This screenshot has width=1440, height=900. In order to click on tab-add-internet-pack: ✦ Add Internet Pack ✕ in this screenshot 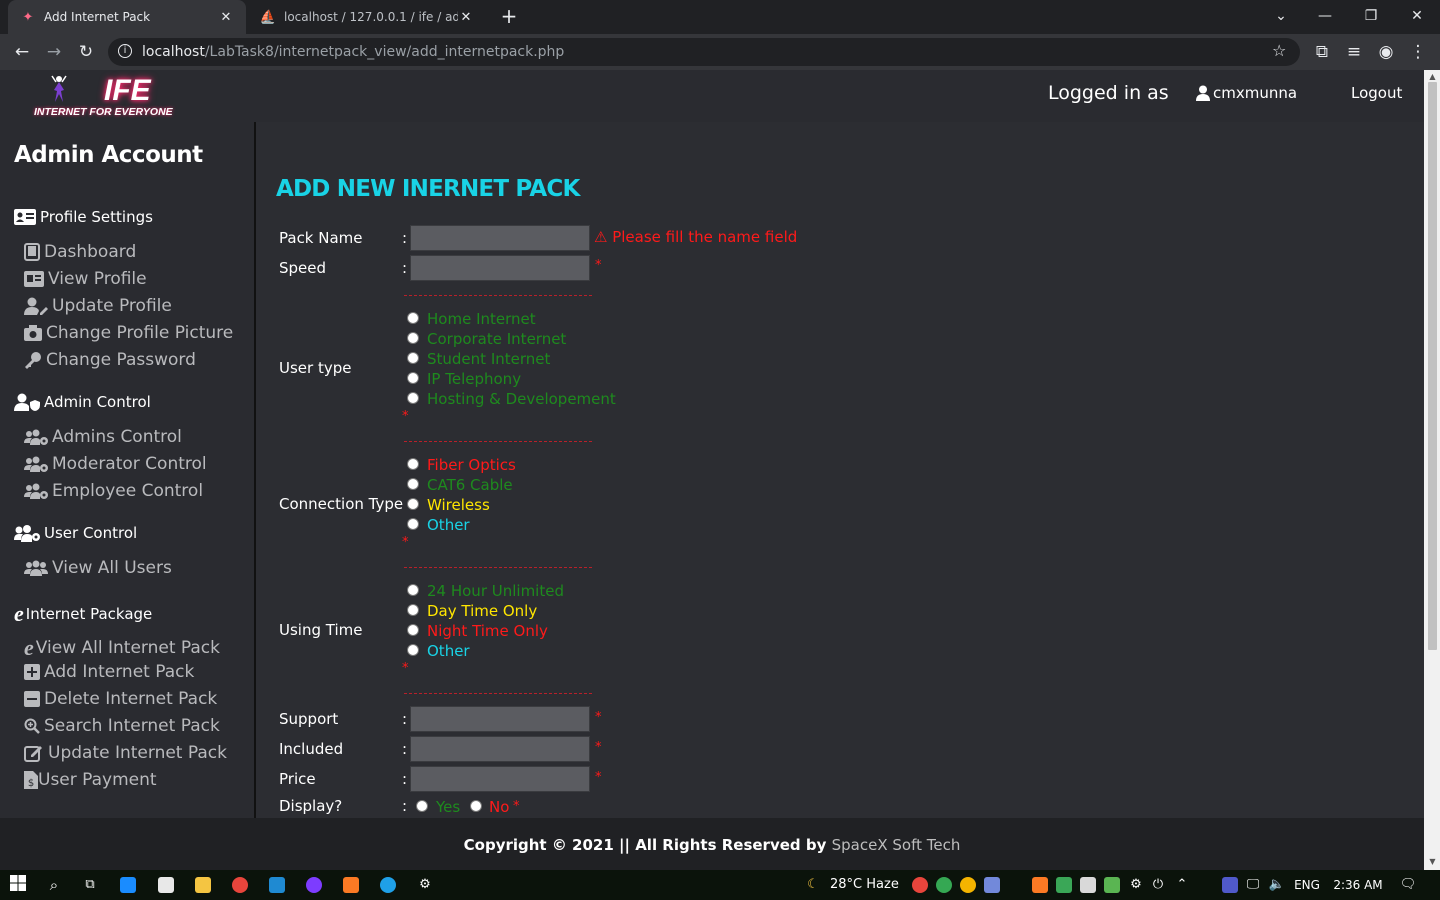, I will do `click(127, 17)`.